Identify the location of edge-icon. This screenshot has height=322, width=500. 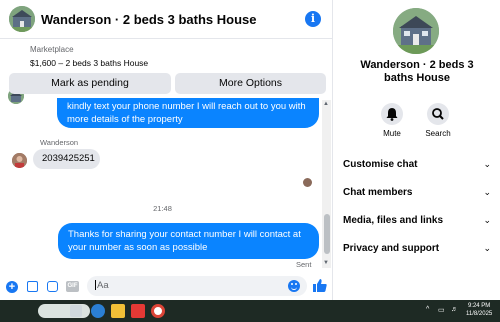
(98, 311).